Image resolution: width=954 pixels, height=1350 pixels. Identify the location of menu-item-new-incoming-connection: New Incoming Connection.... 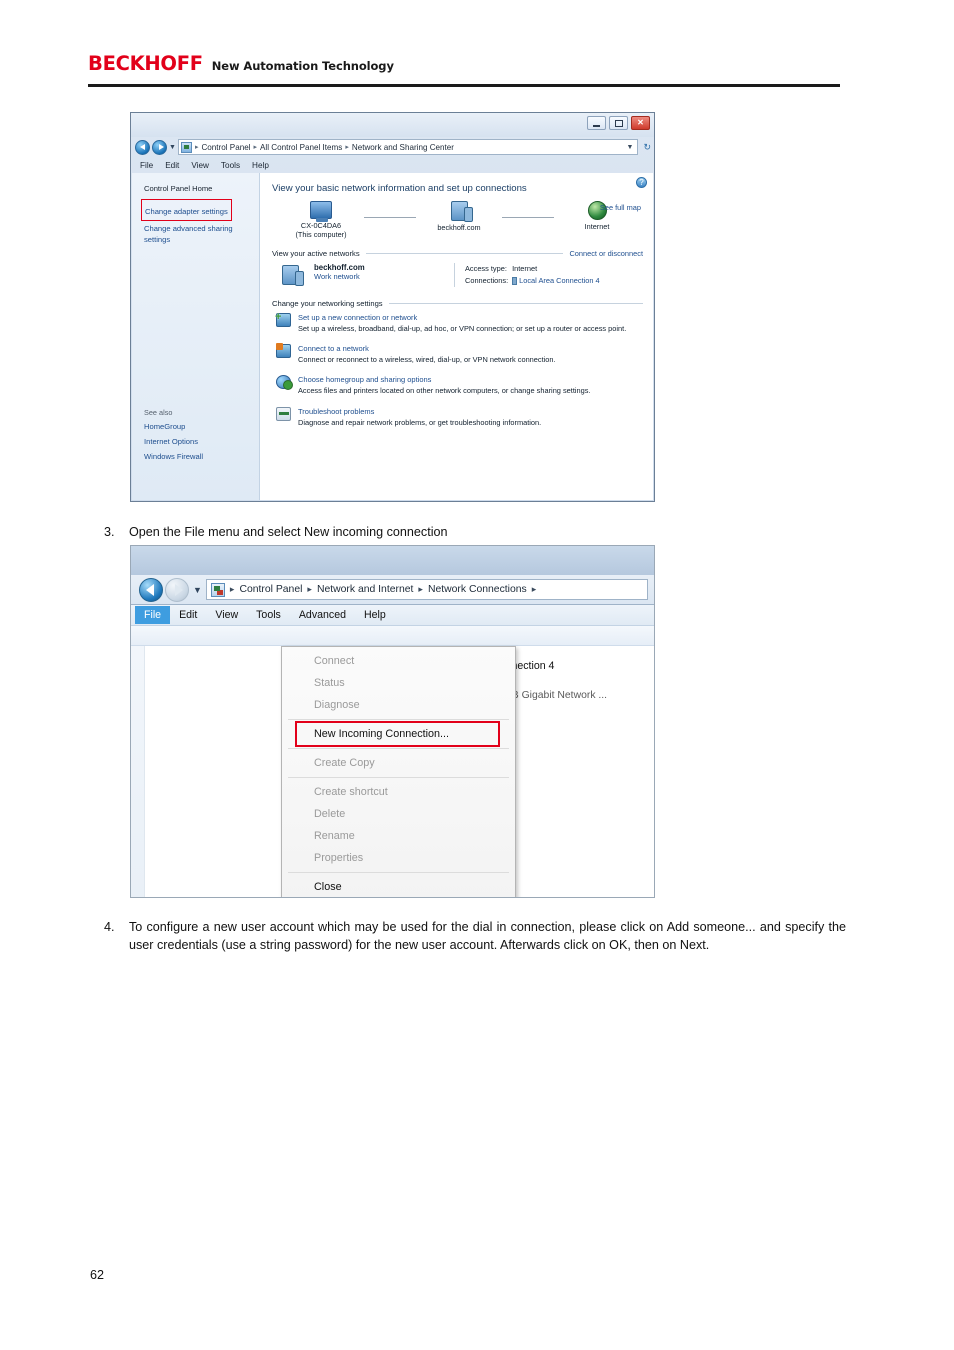
(398, 734).